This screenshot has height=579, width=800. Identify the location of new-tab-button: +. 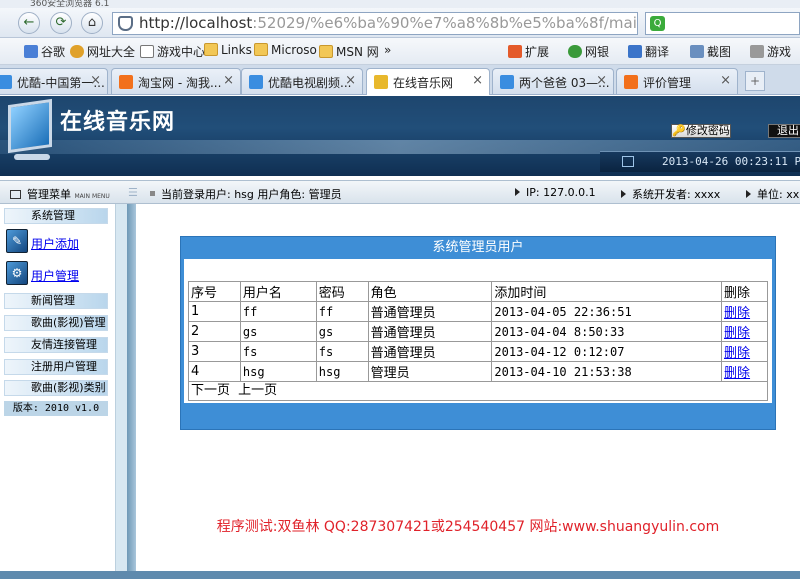
(755, 81).